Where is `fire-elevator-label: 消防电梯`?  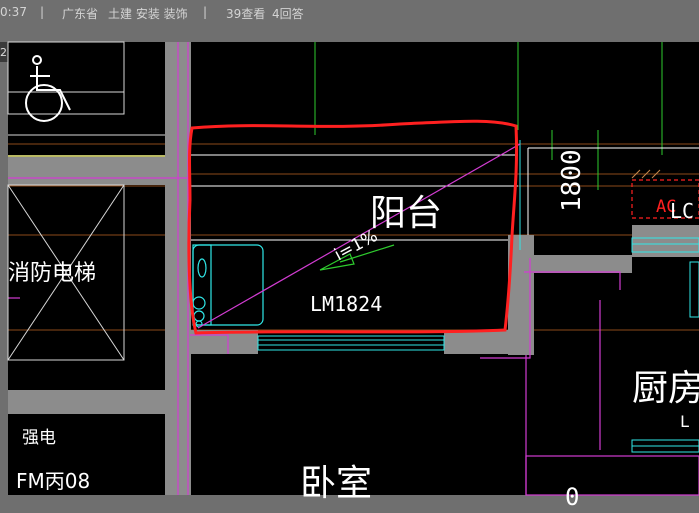 fire-elevator-label: 消防电梯 is located at coordinates (52, 273).